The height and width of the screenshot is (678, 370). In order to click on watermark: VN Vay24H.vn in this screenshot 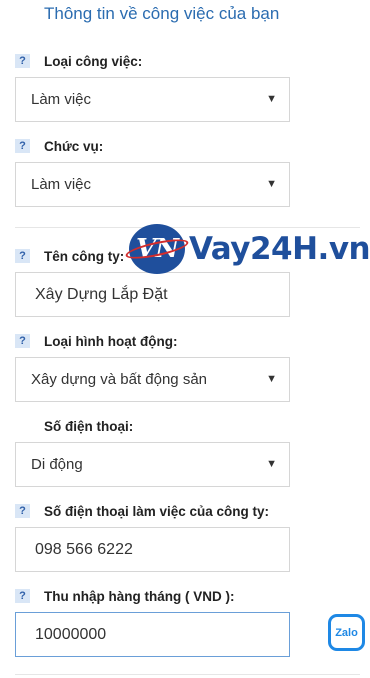, I will do `click(247, 249)`.